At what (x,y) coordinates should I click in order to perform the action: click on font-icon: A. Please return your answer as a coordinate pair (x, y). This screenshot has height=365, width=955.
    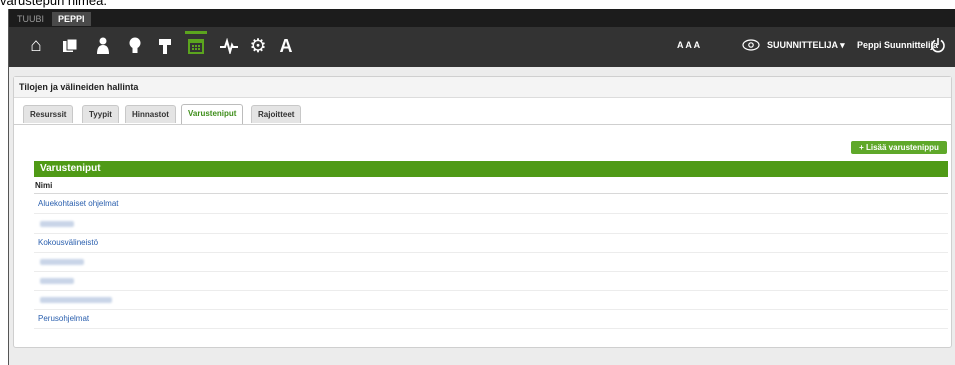
    Looking at the image, I should click on (286, 46).